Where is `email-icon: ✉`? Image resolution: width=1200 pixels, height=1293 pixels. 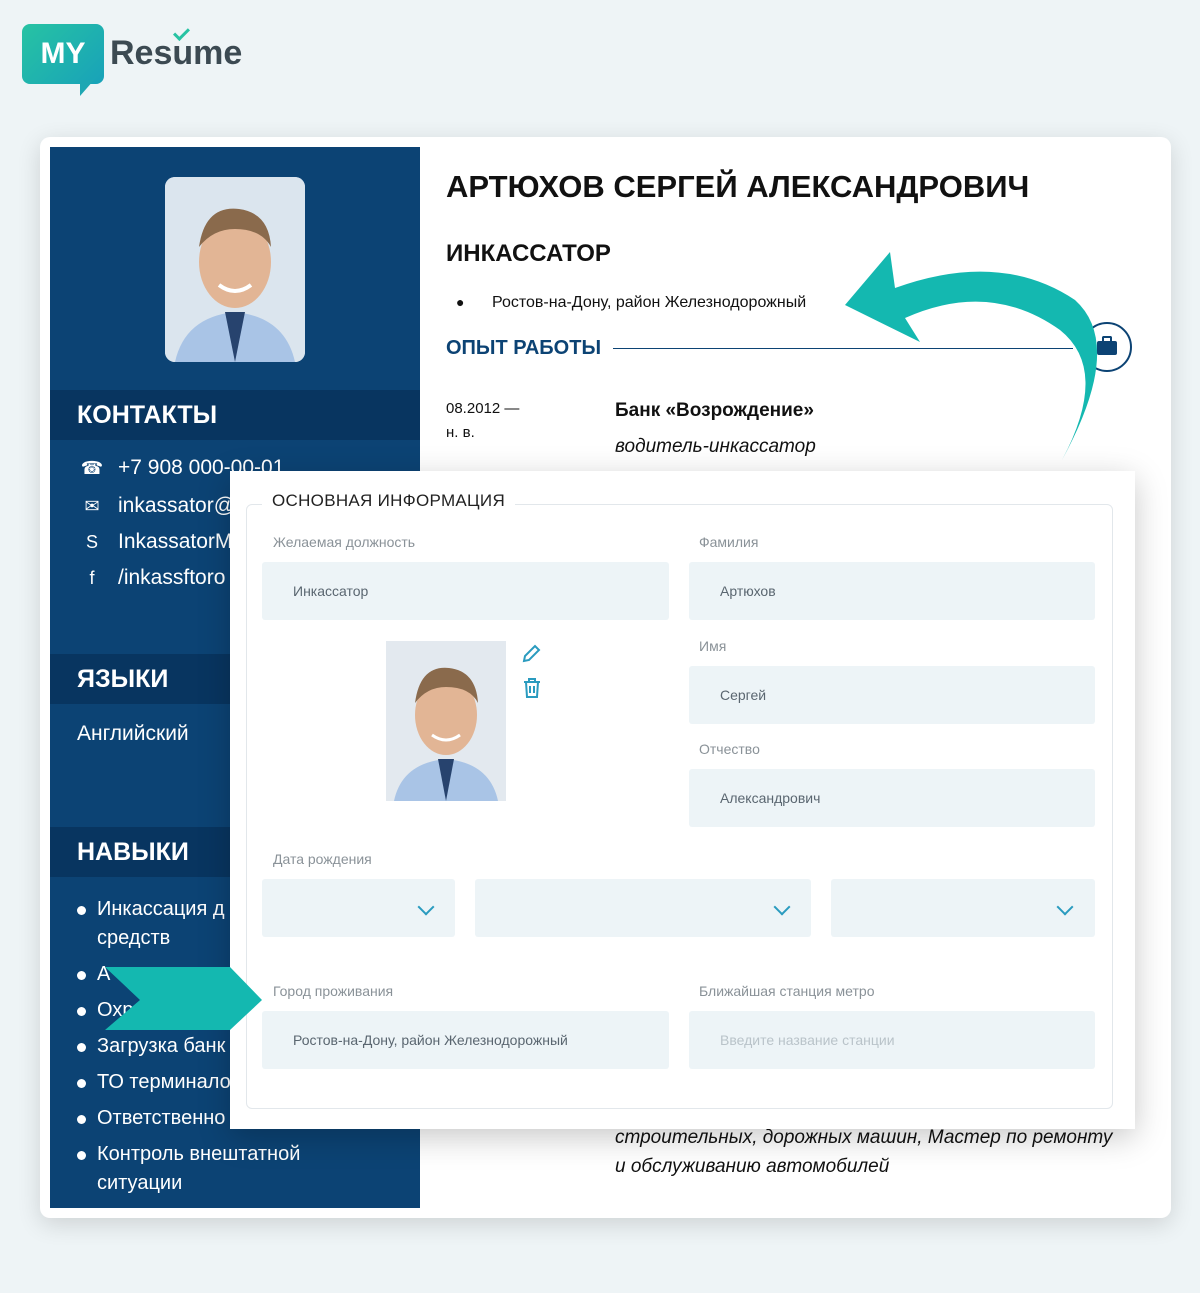
email-icon: ✉ is located at coordinates (92, 506).